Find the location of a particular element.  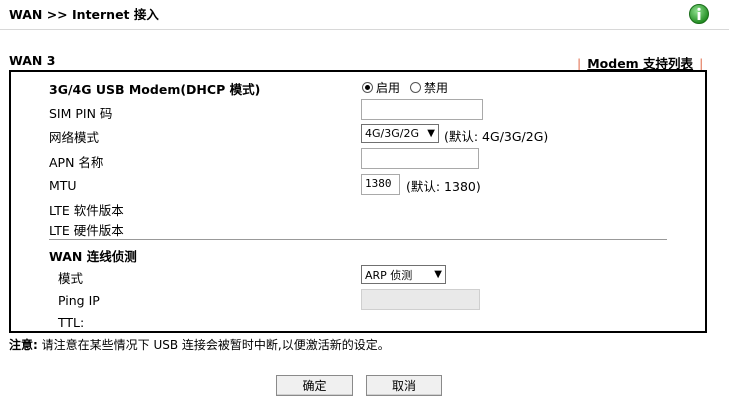

note-prefix: 注意: is located at coordinates (23, 345).